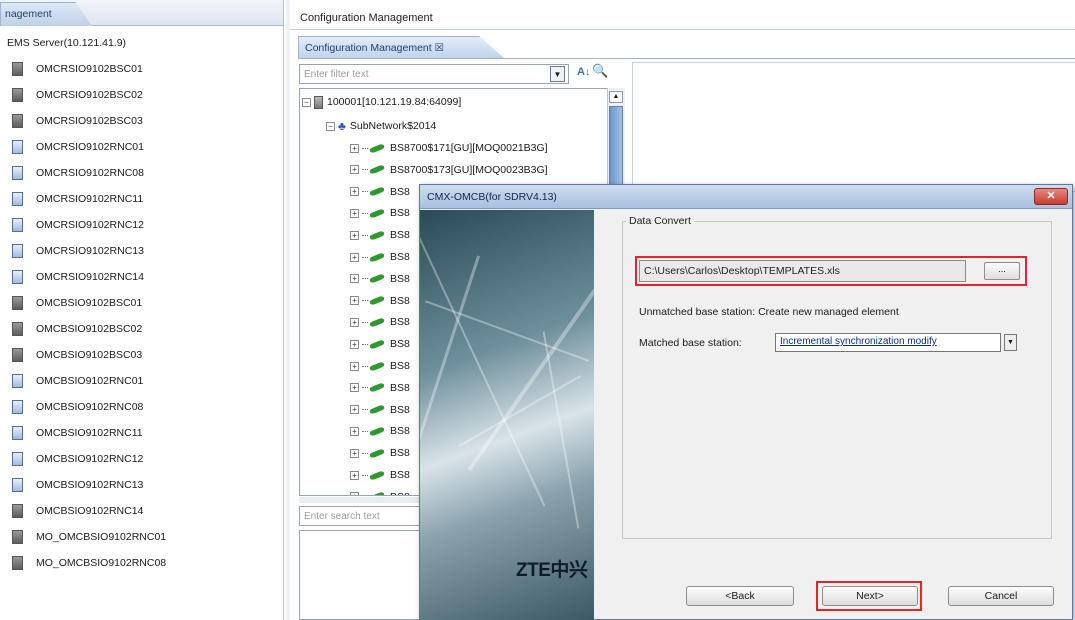 The width and height of the screenshot is (1075, 620). I want to click on file-row-highlight, so click(831, 271).